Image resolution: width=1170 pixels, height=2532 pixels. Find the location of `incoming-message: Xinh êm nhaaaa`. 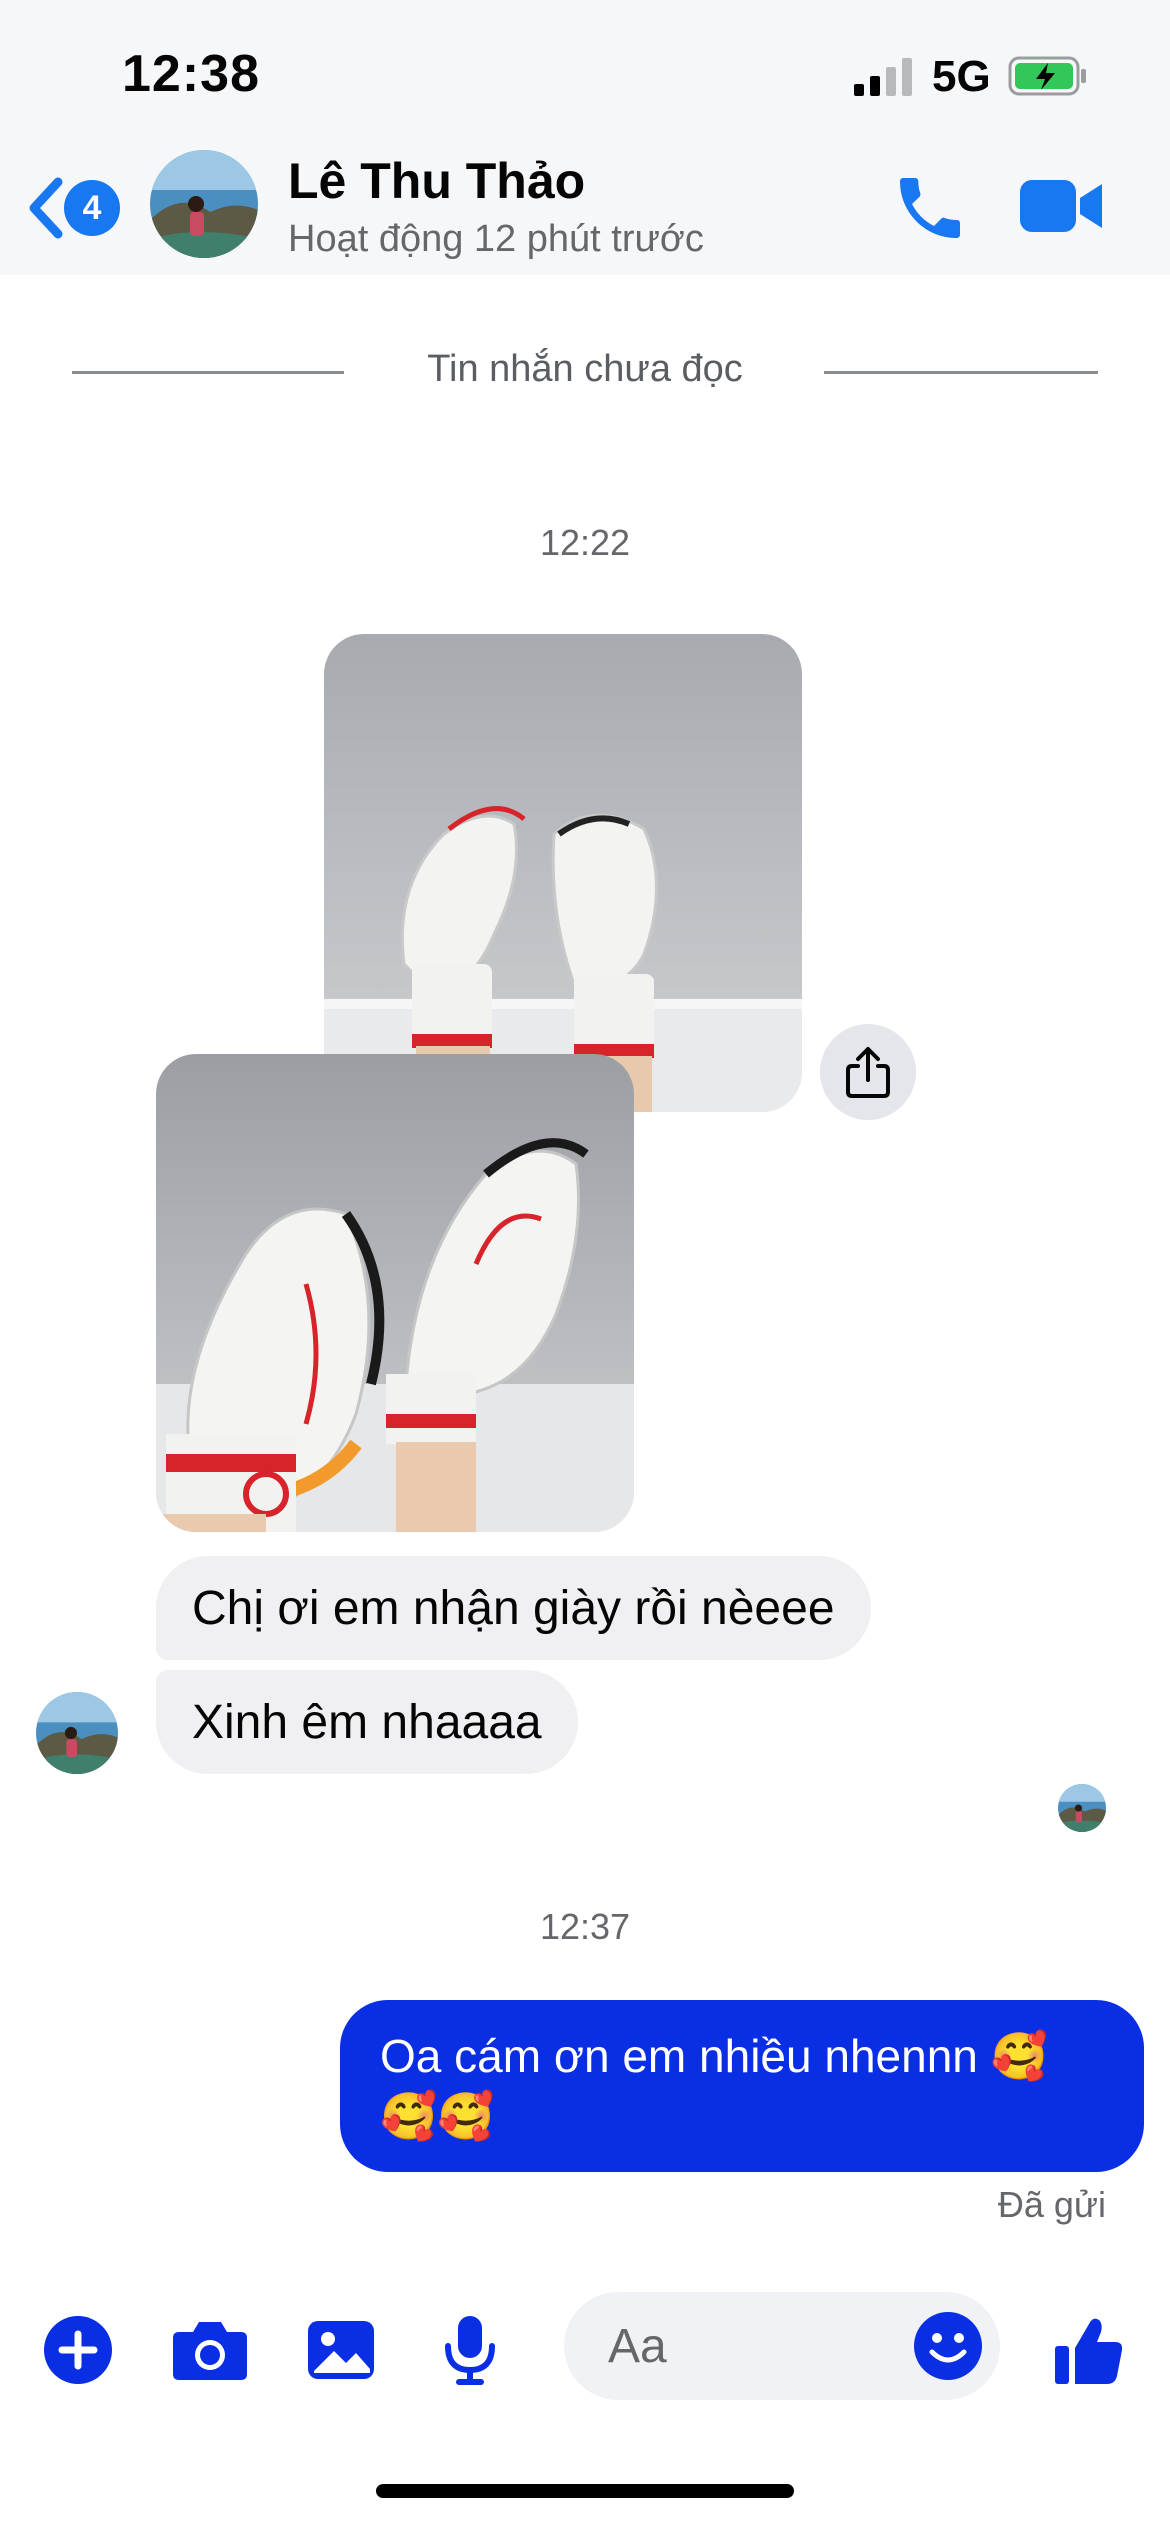

incoming-message: Xinh êm nhaaaa is located at coordinates (367, 1722).